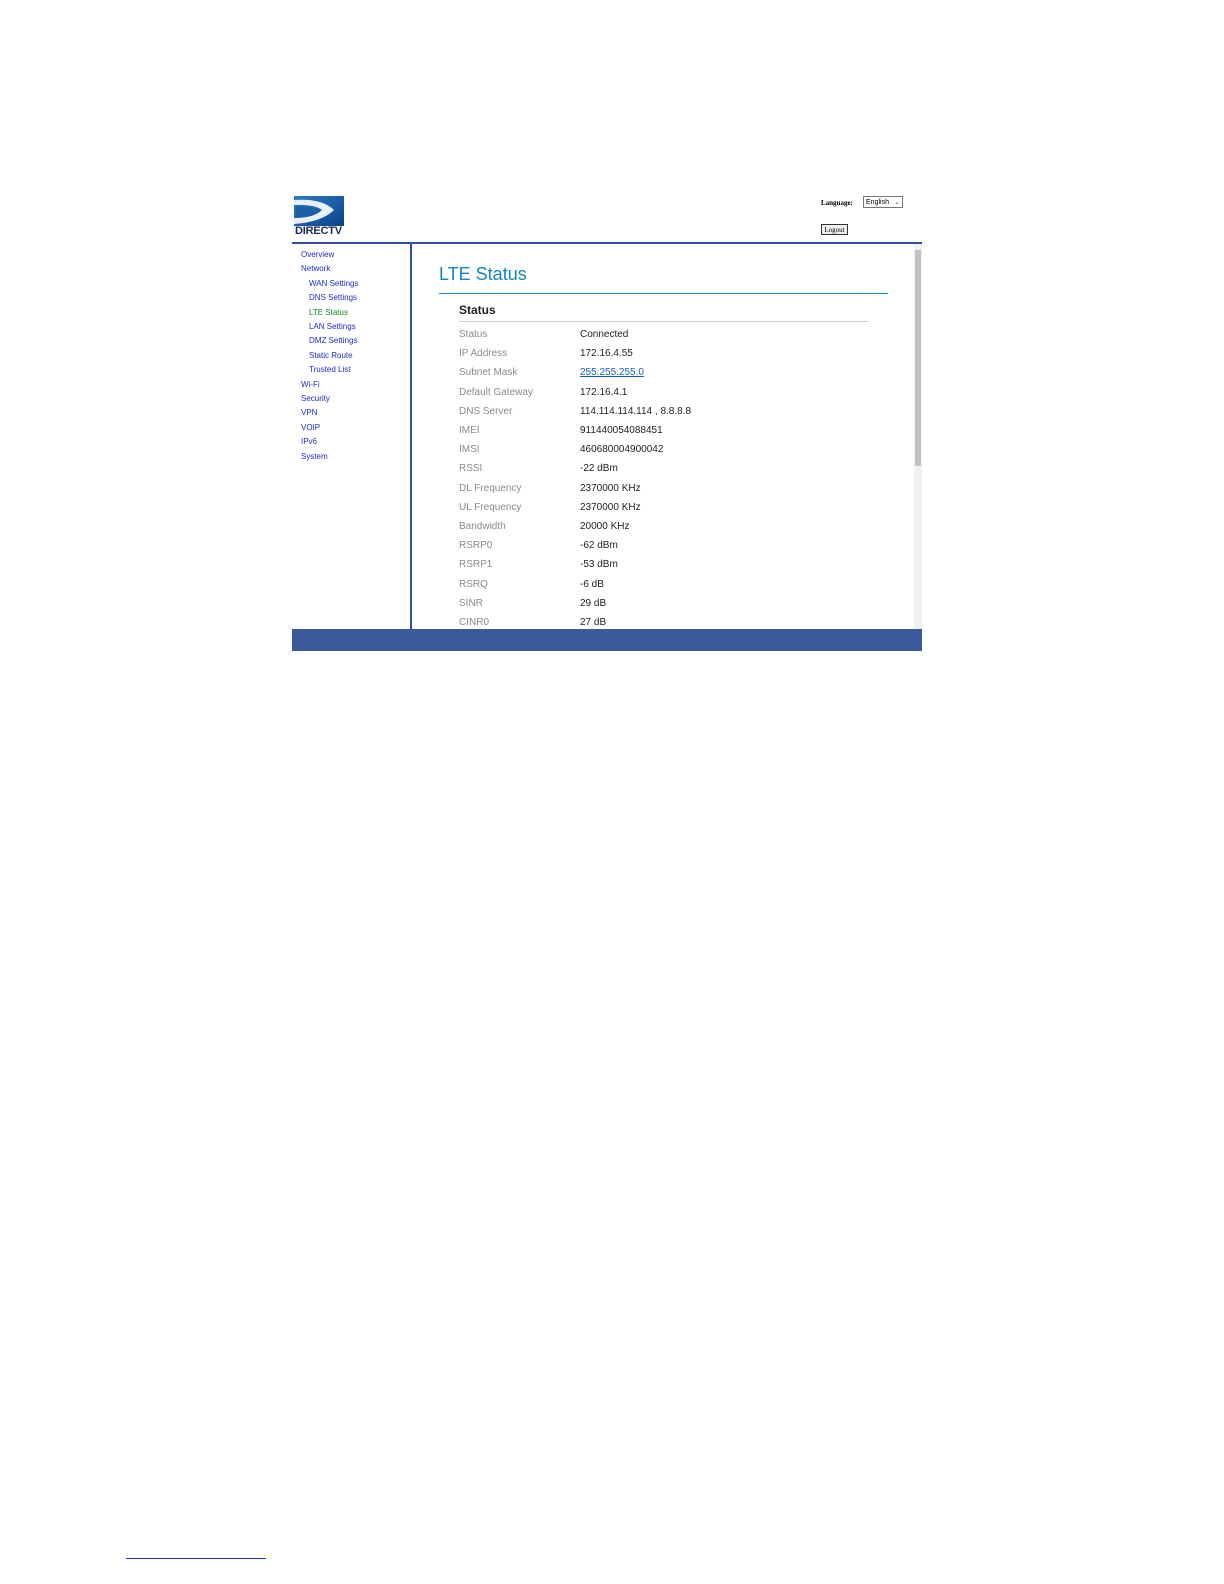  Describe the element at coordinates (333, 340) in the screenshot. I see `sidebar-item-dmz-settings: DMZ Settings` at that location.